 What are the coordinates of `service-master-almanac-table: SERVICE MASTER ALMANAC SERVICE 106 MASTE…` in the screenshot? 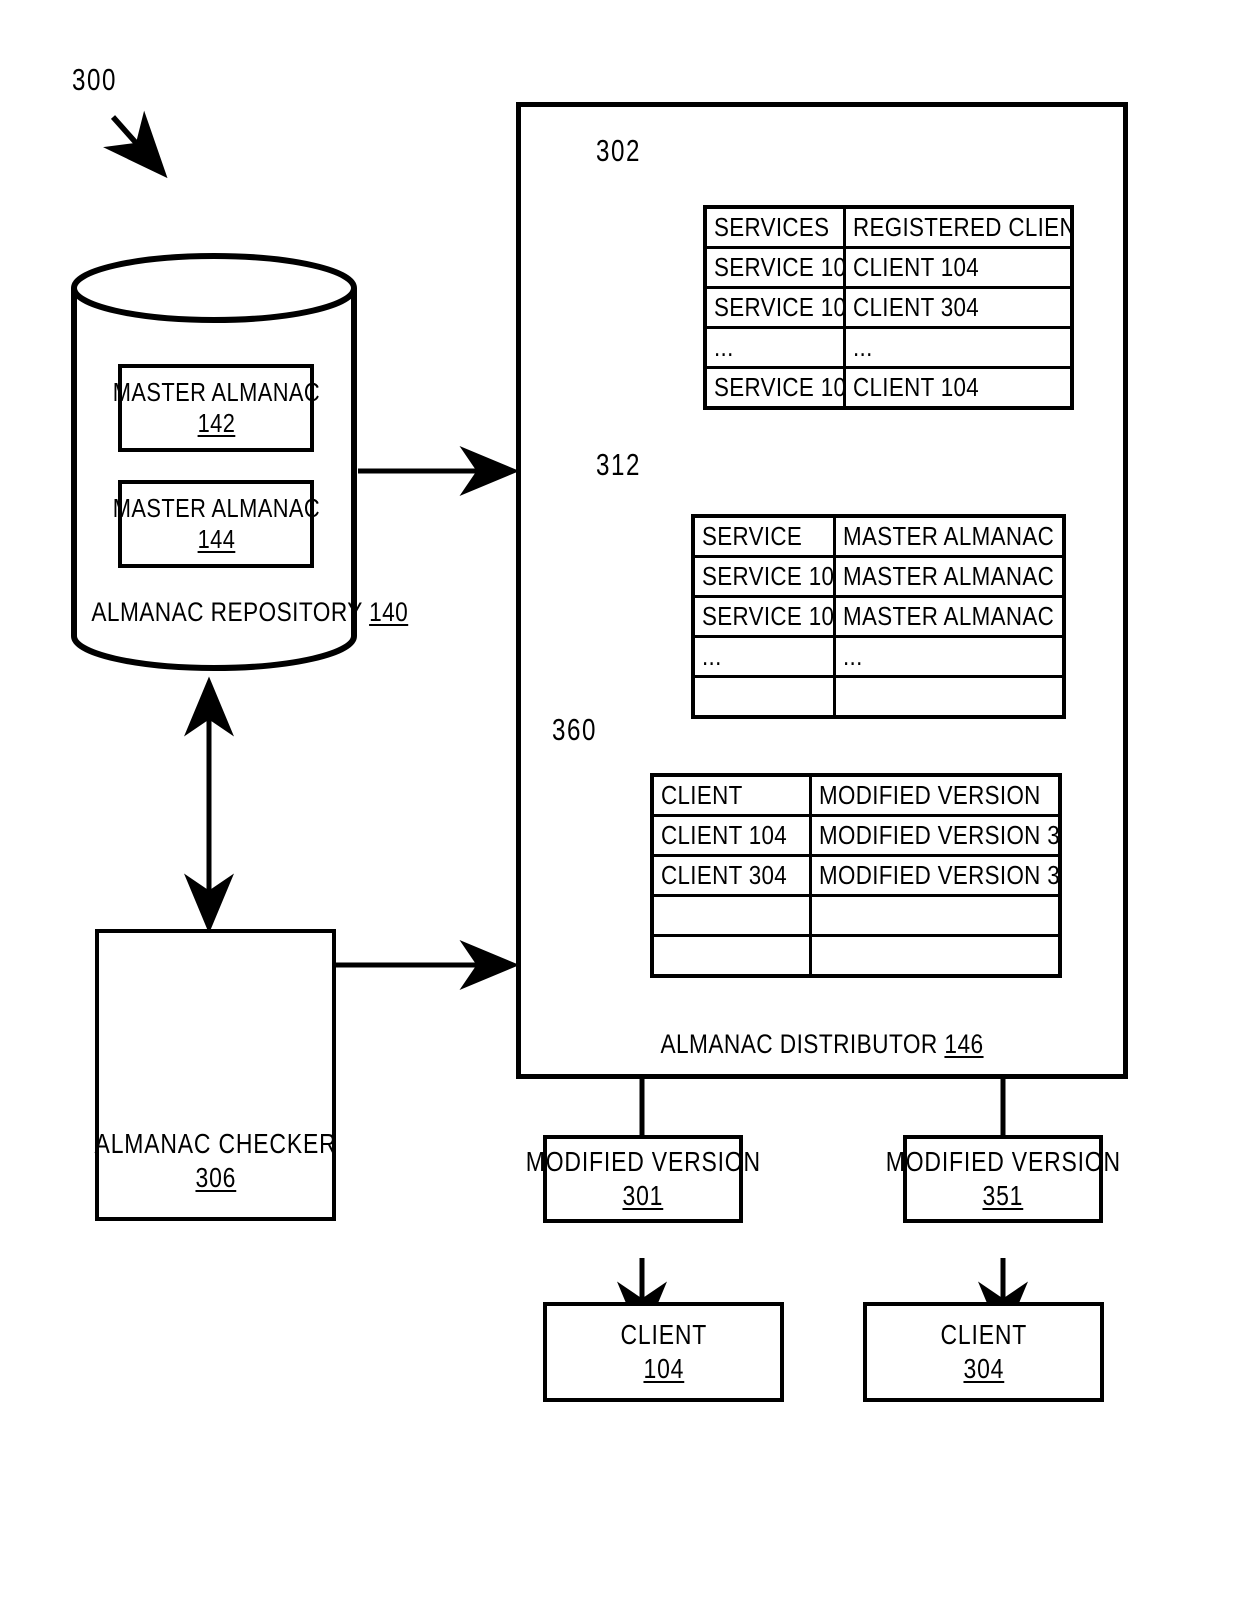 It's located at (878, 616).